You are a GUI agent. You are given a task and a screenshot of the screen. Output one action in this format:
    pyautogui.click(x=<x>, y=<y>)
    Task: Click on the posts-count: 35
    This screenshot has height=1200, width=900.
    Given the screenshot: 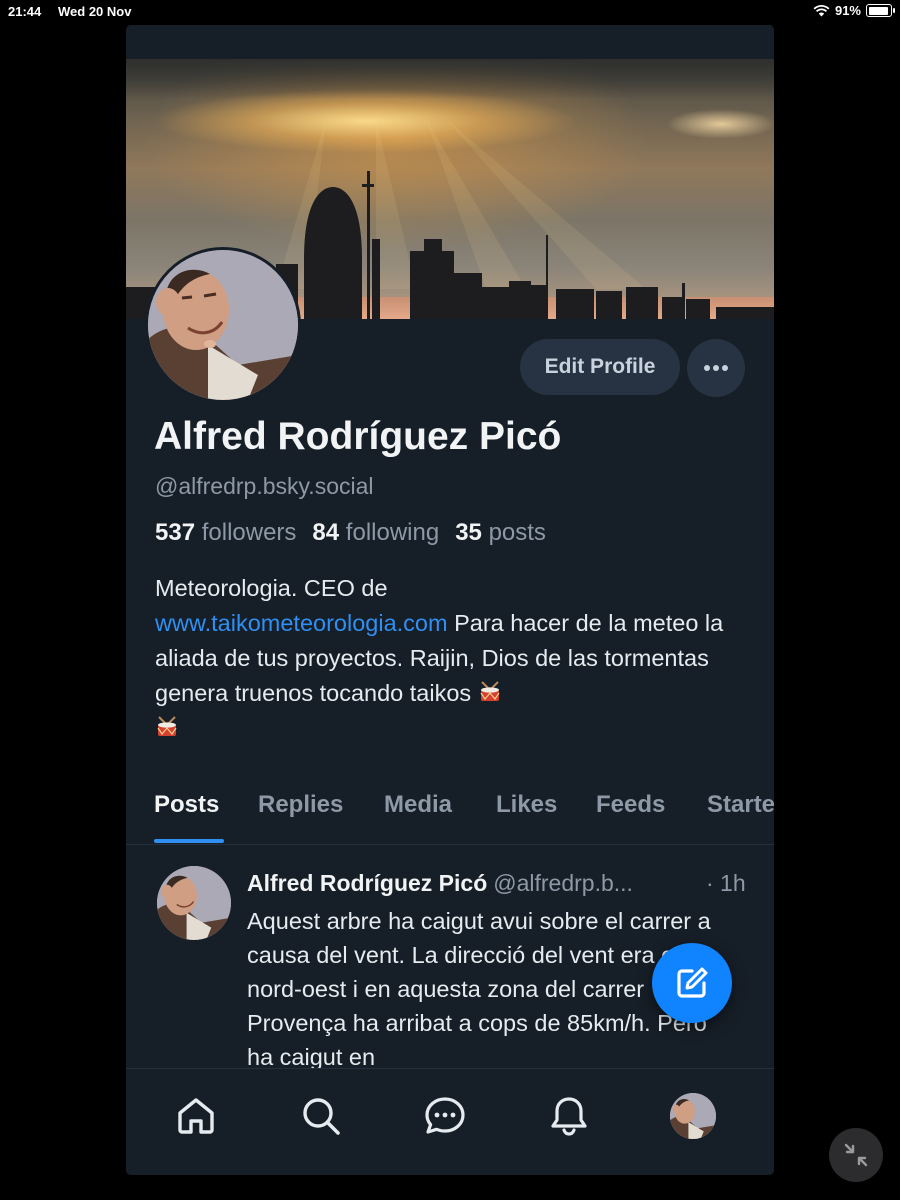 What is the action you would take?
    pyautogui.click(x=468, y=532)
    